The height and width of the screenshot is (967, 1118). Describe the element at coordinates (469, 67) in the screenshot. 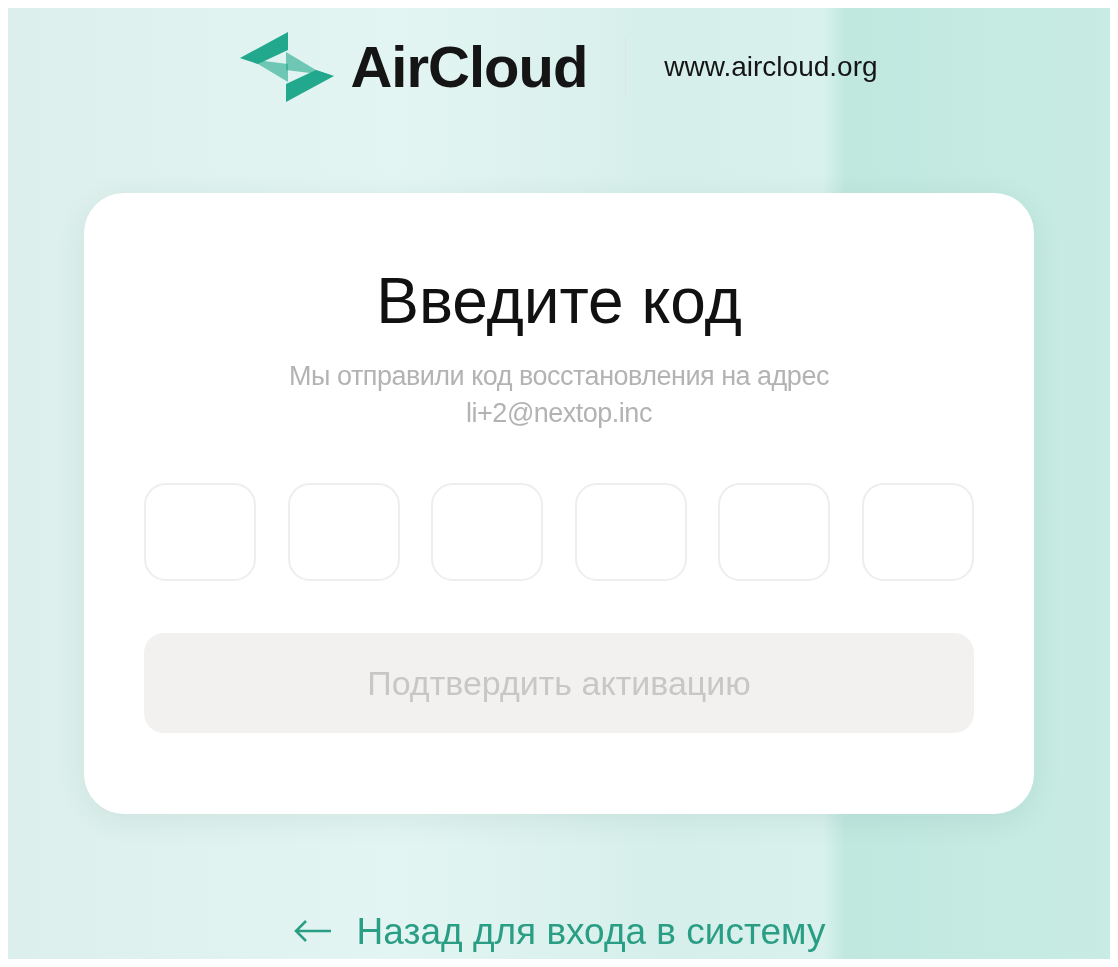

I see `brand-name: AirCloud` at that location.